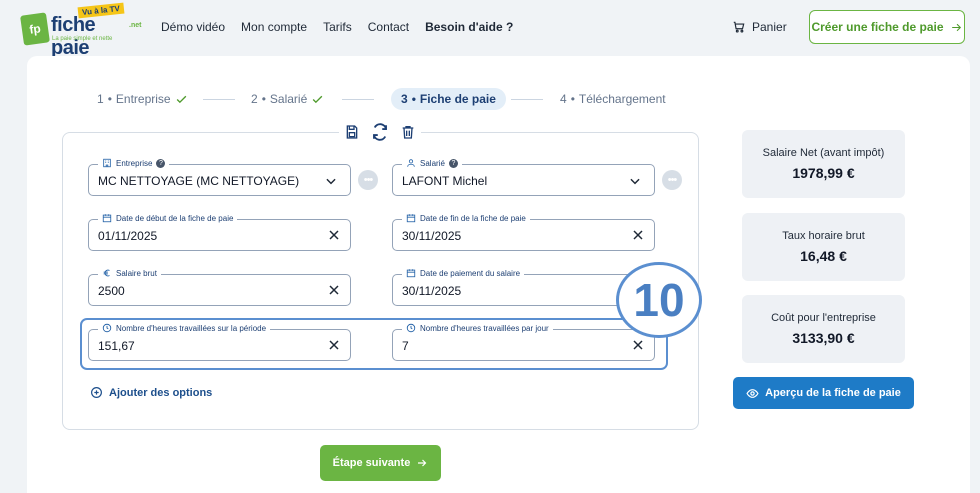 The image size is (980, 493). I want to click on heures-jour-label-text: Nombre d'heures travaillées par jour, so click(484, 328).